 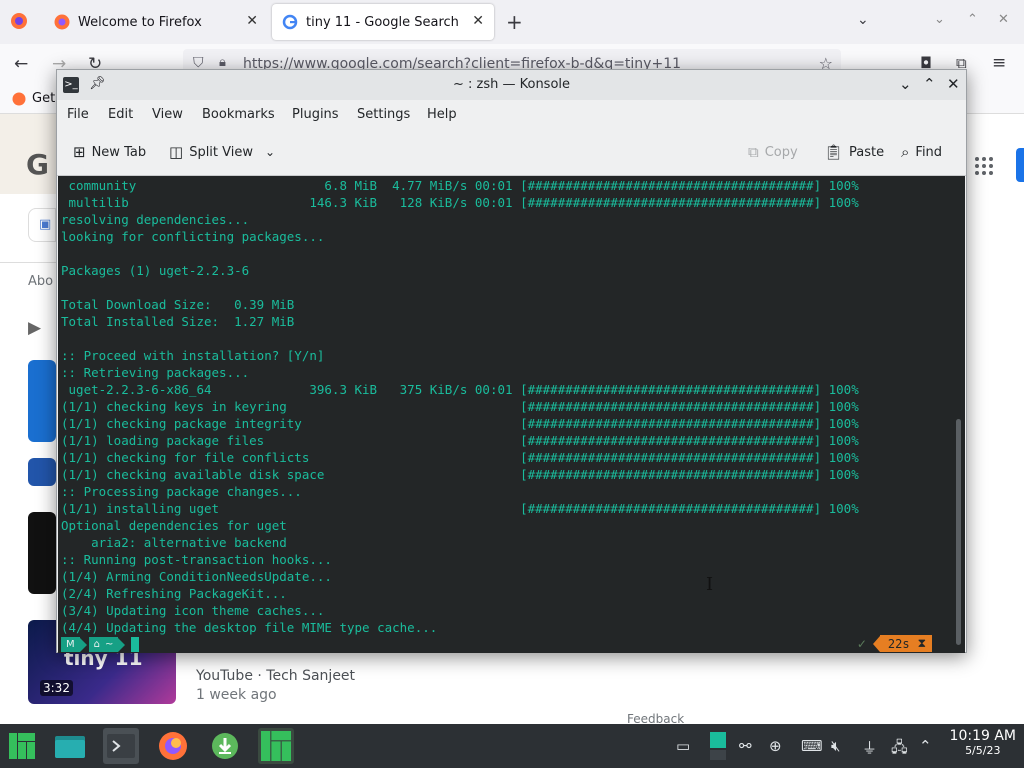 What do you see at coordinates (718, 746) in the screenshot?
I see `pager-icon` at bounding box center [718, 746].